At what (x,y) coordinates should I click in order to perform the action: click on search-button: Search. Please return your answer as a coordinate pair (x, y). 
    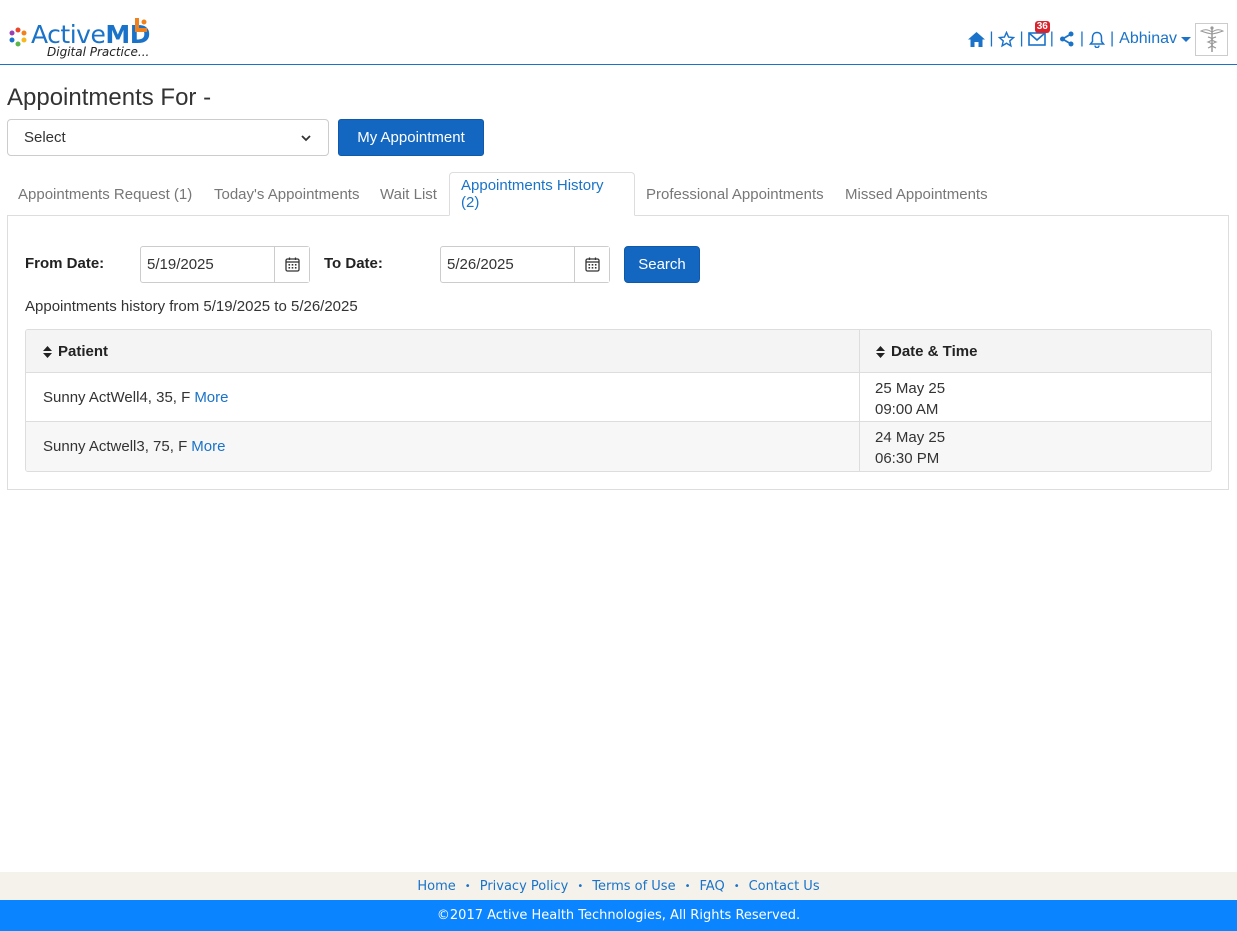
    Looking at the image, I should click on (662, 264).